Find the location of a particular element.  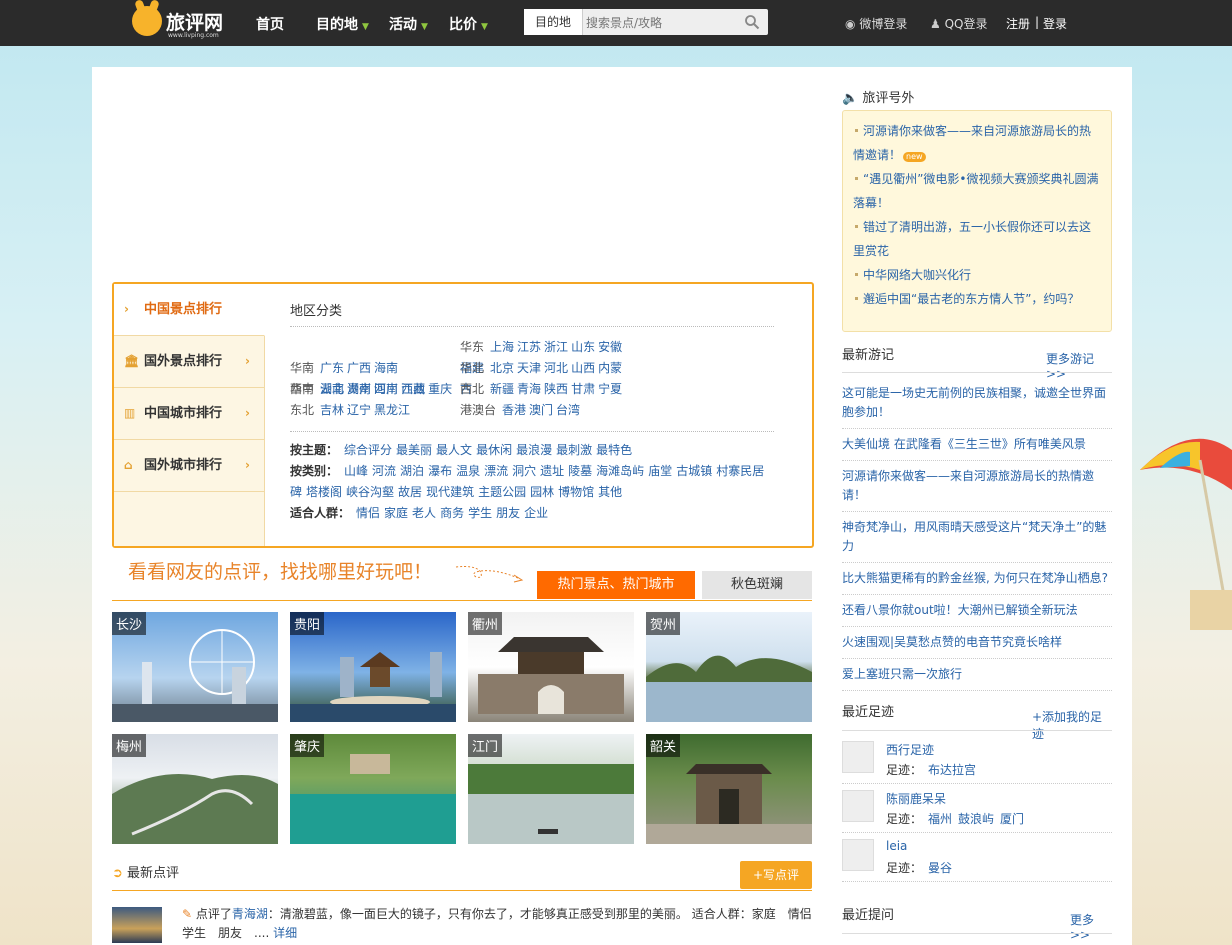

user-name-link: 西行足迹 is located at coordinates (910, 749).